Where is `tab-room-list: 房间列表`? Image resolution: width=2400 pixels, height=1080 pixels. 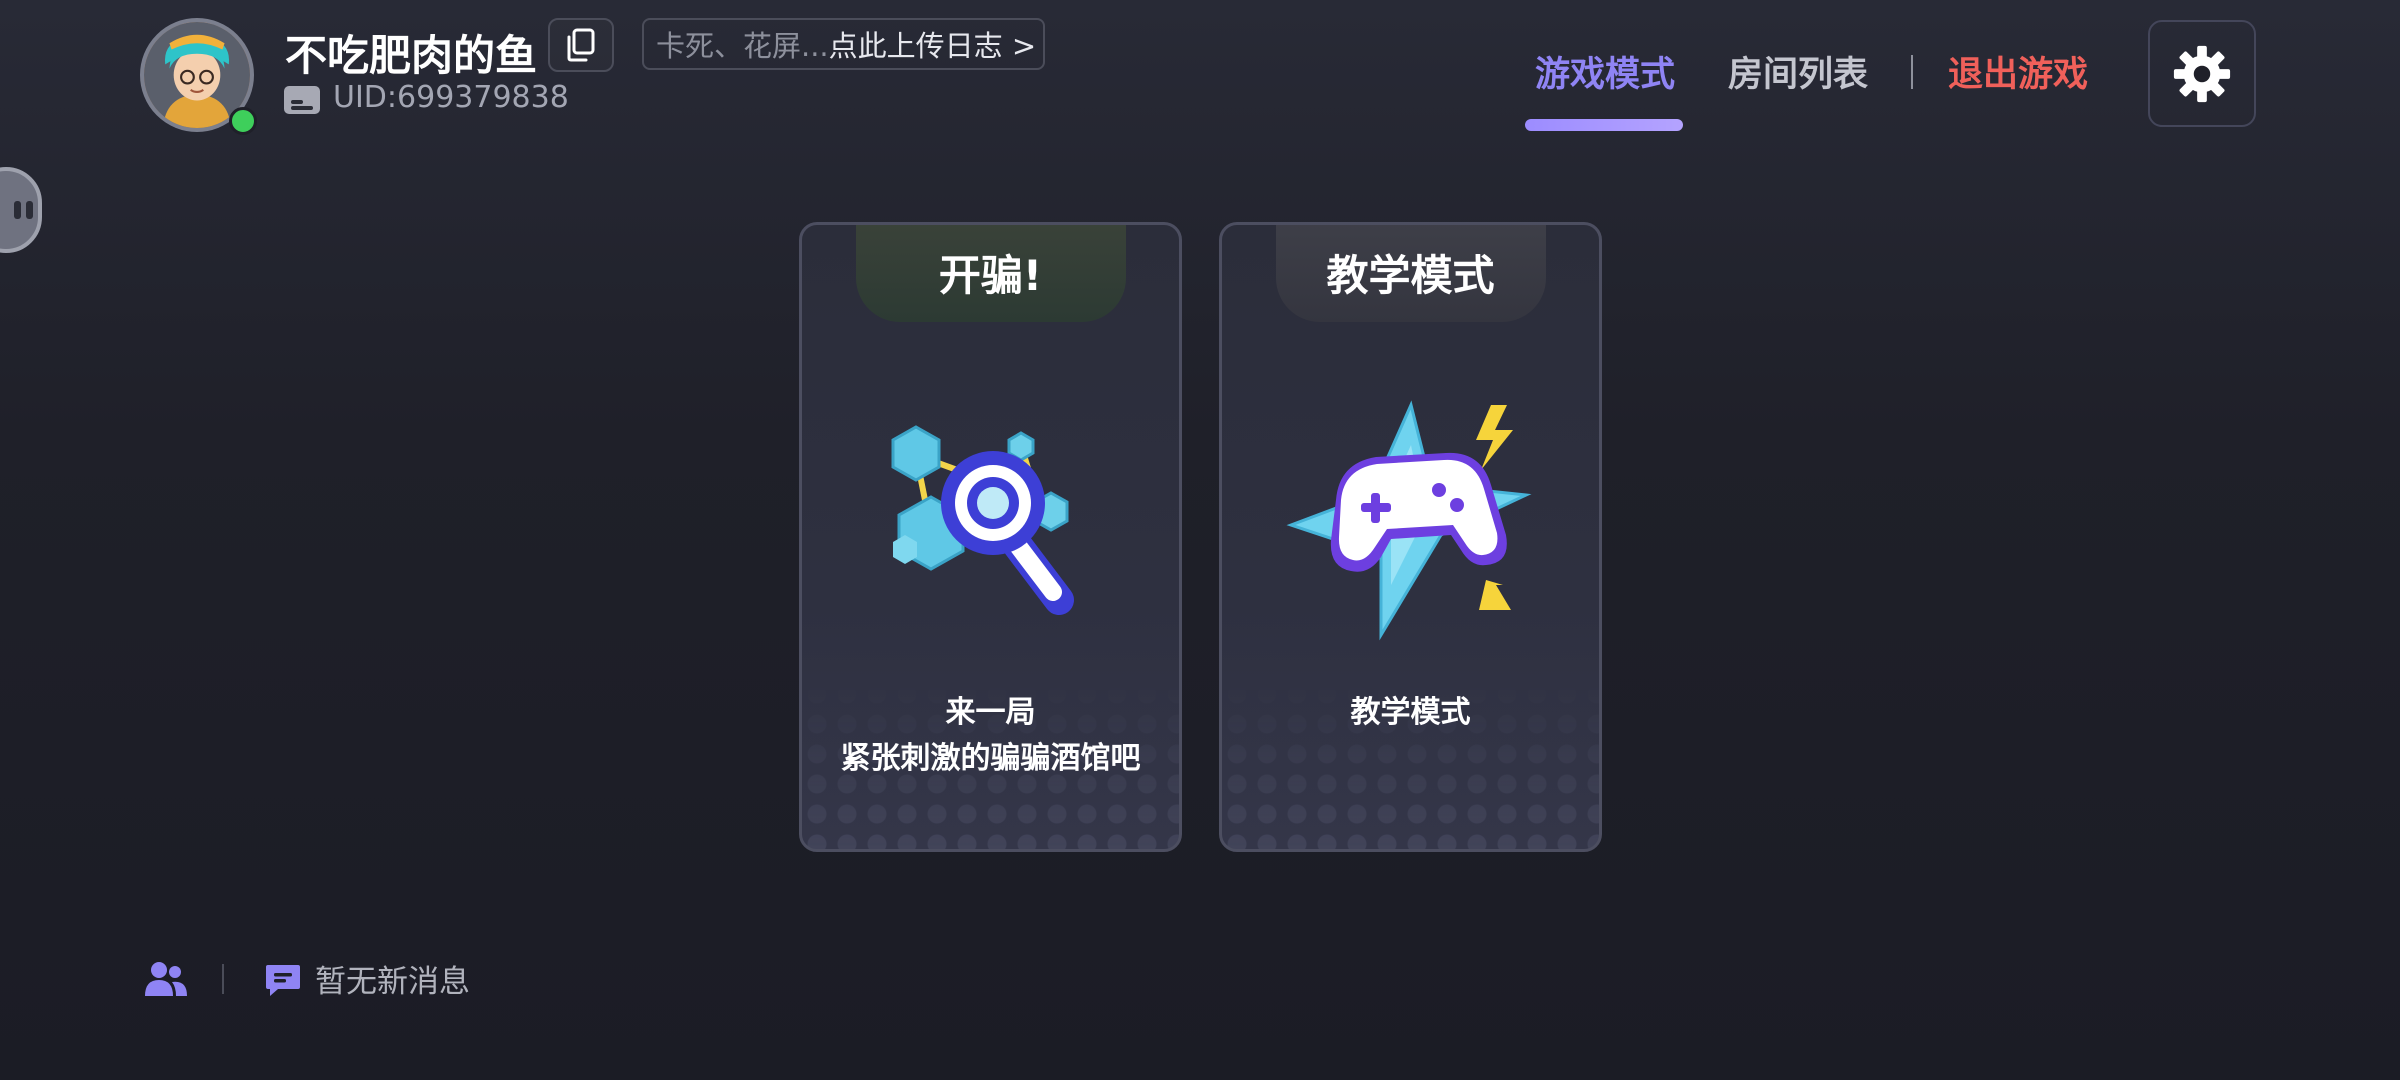
tab-room-list: 房间列表 is located at coordinates (1798, 71).